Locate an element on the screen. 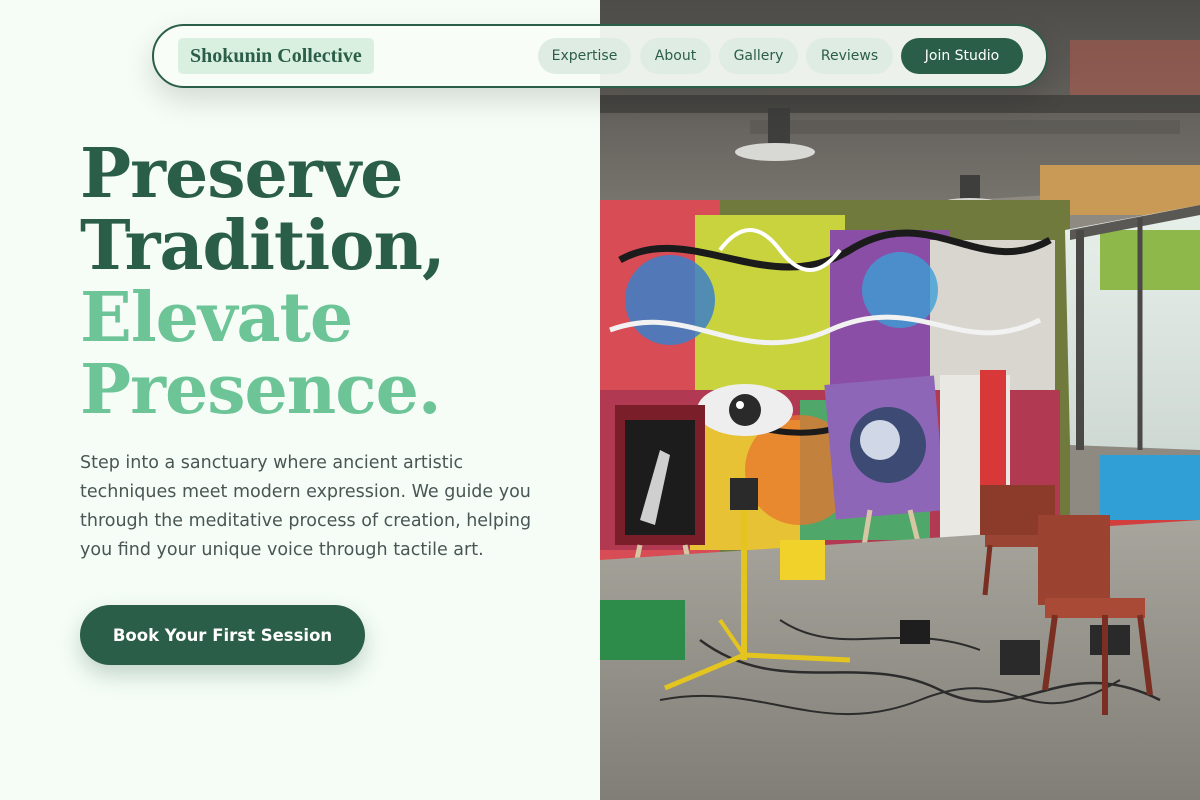 This screenshot has width=1200, height=800. brand-logo: Shokunin Collective is located at coordinates (276, 56).